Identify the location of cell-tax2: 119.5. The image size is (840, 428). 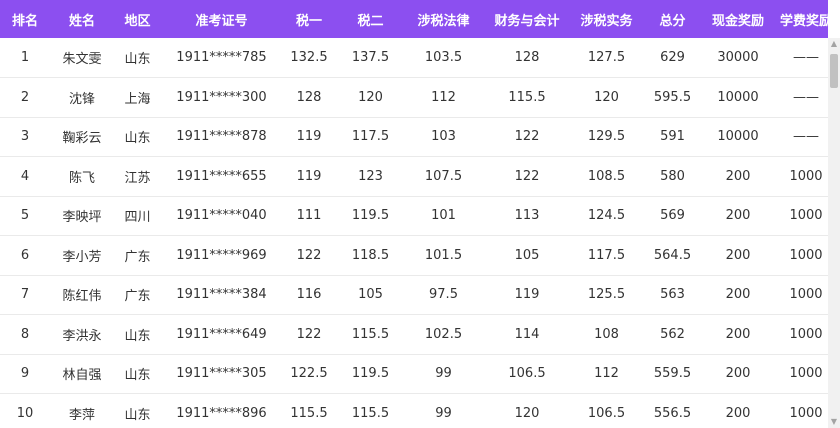
(370, 374).